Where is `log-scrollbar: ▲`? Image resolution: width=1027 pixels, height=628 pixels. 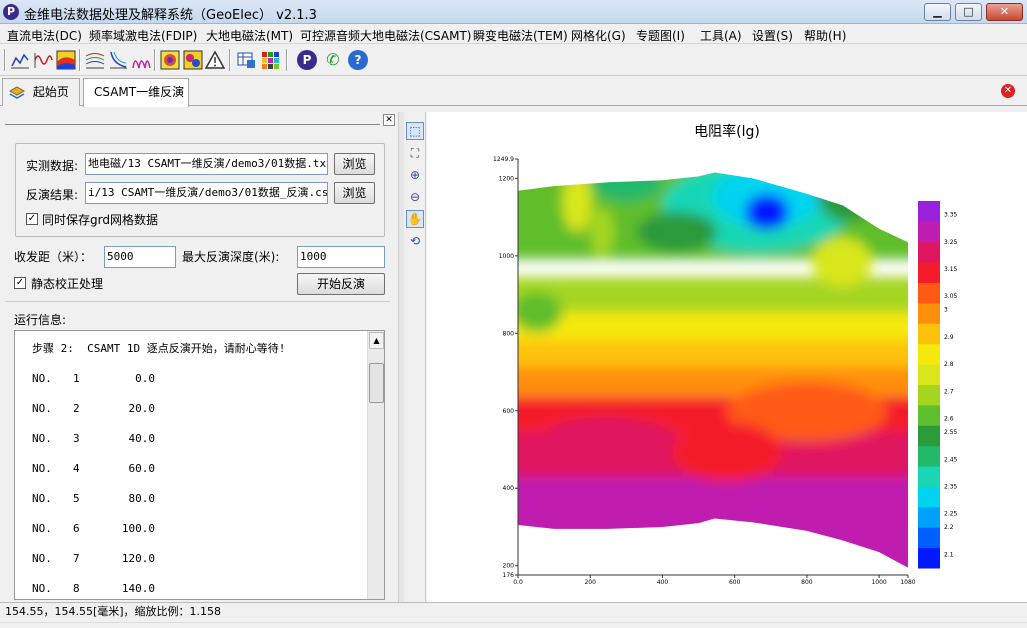
log-scrollbar: ▲ is located at coordinates (375, 465).